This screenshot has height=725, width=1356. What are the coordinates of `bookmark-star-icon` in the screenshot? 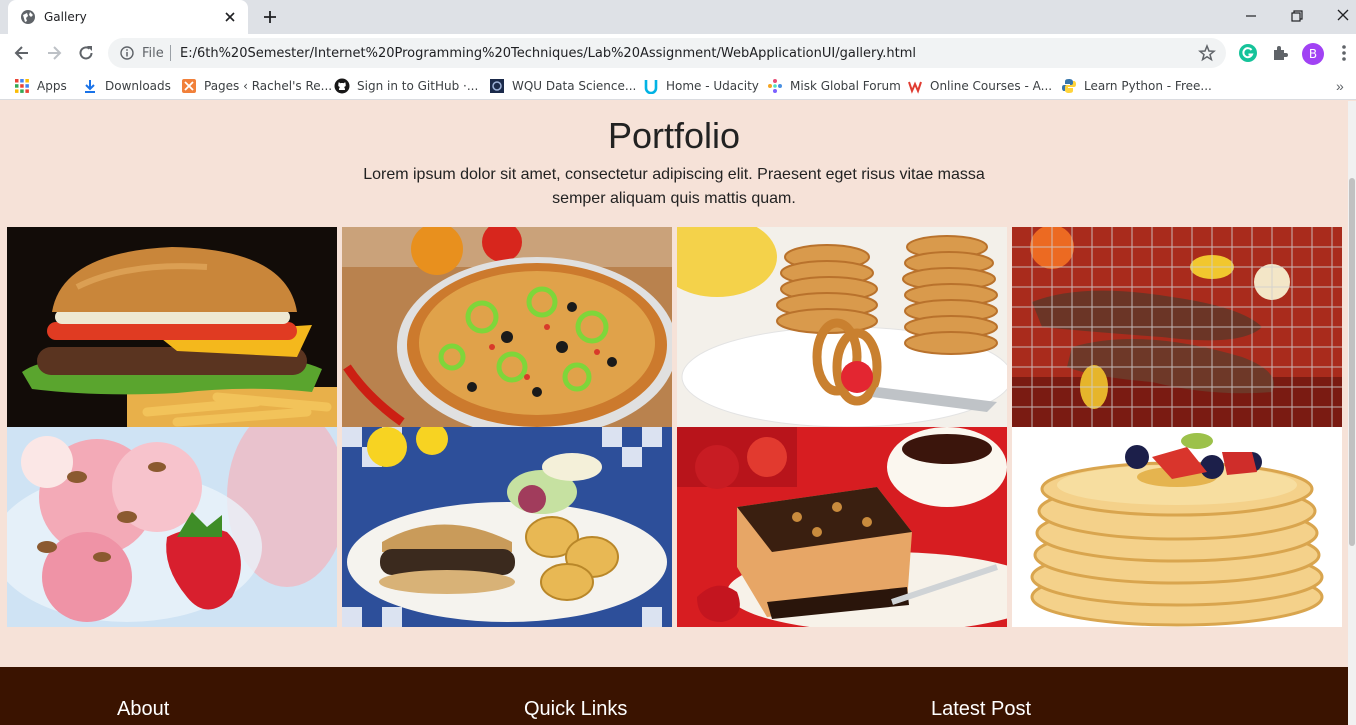 It's located at (1207, 53).